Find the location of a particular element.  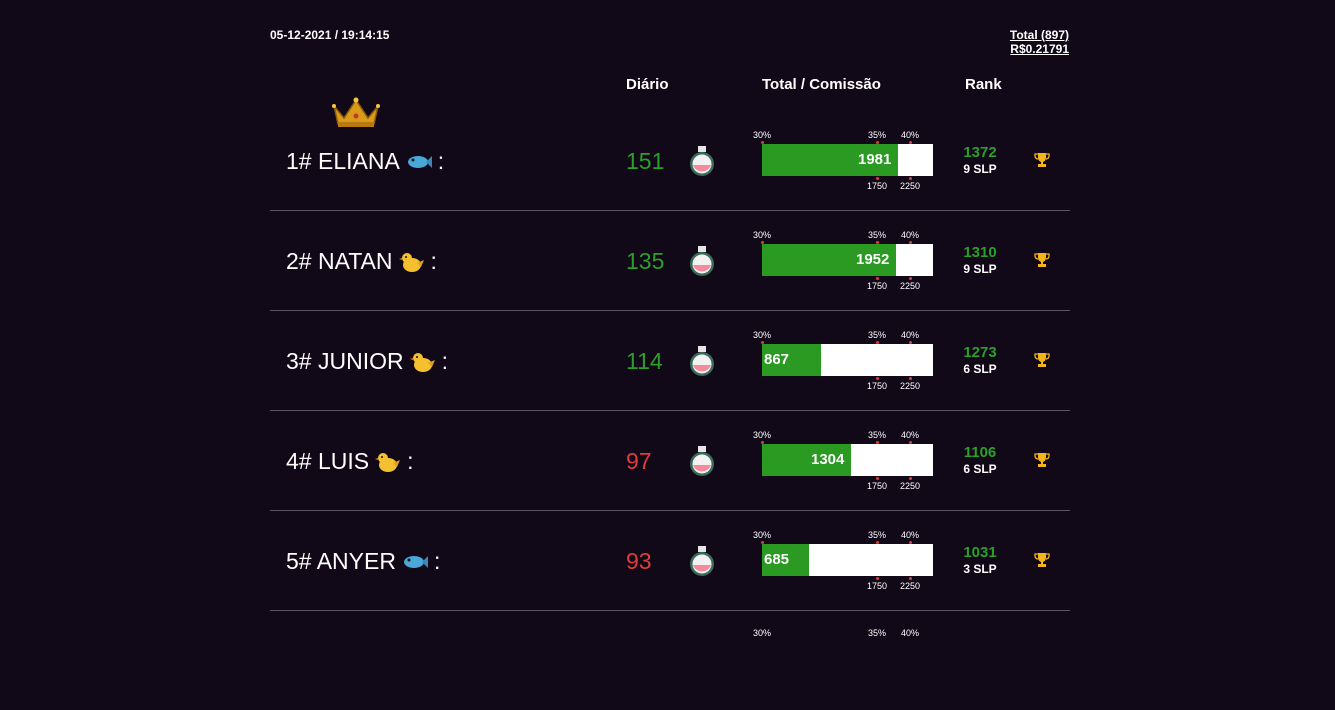

player-name: 4# LUIS : is located at coordinates (350, 461).